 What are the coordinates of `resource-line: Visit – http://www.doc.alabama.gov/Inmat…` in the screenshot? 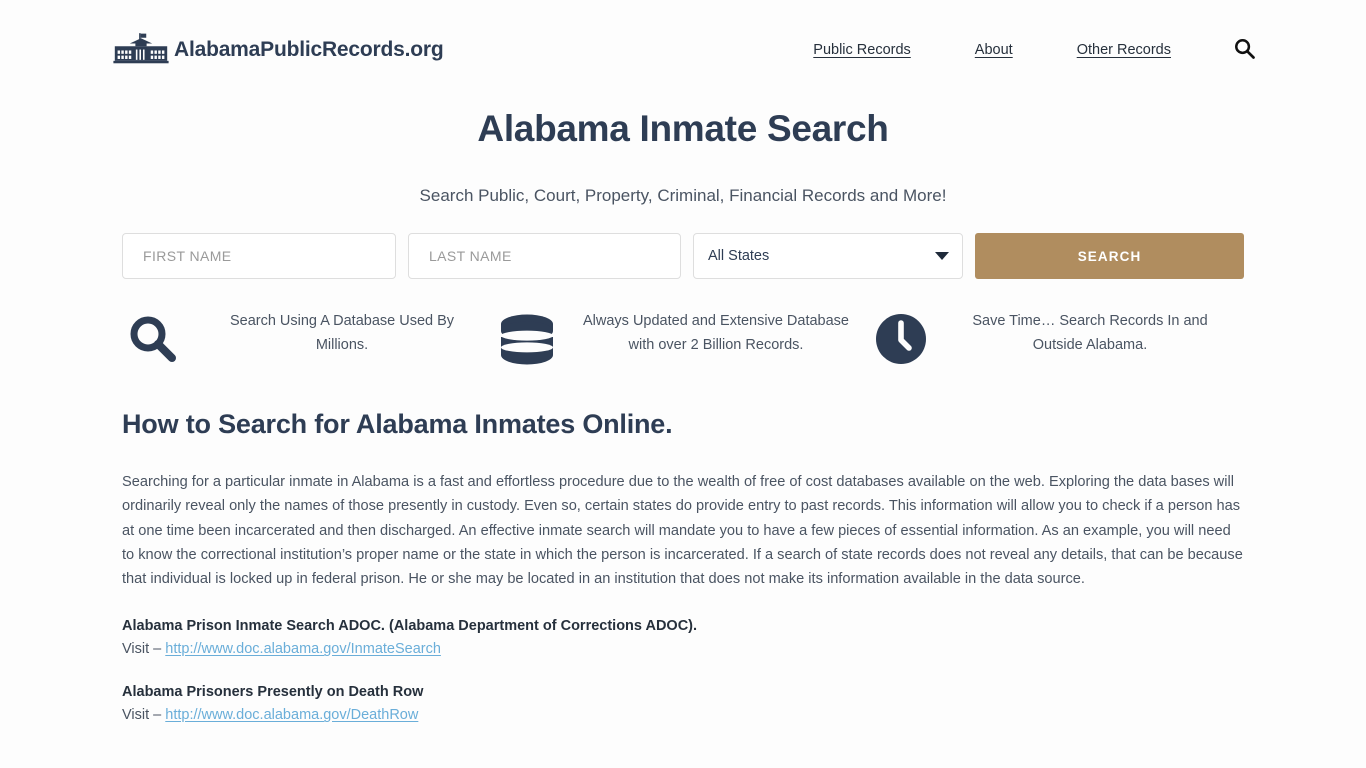 It's located at (683, 649).